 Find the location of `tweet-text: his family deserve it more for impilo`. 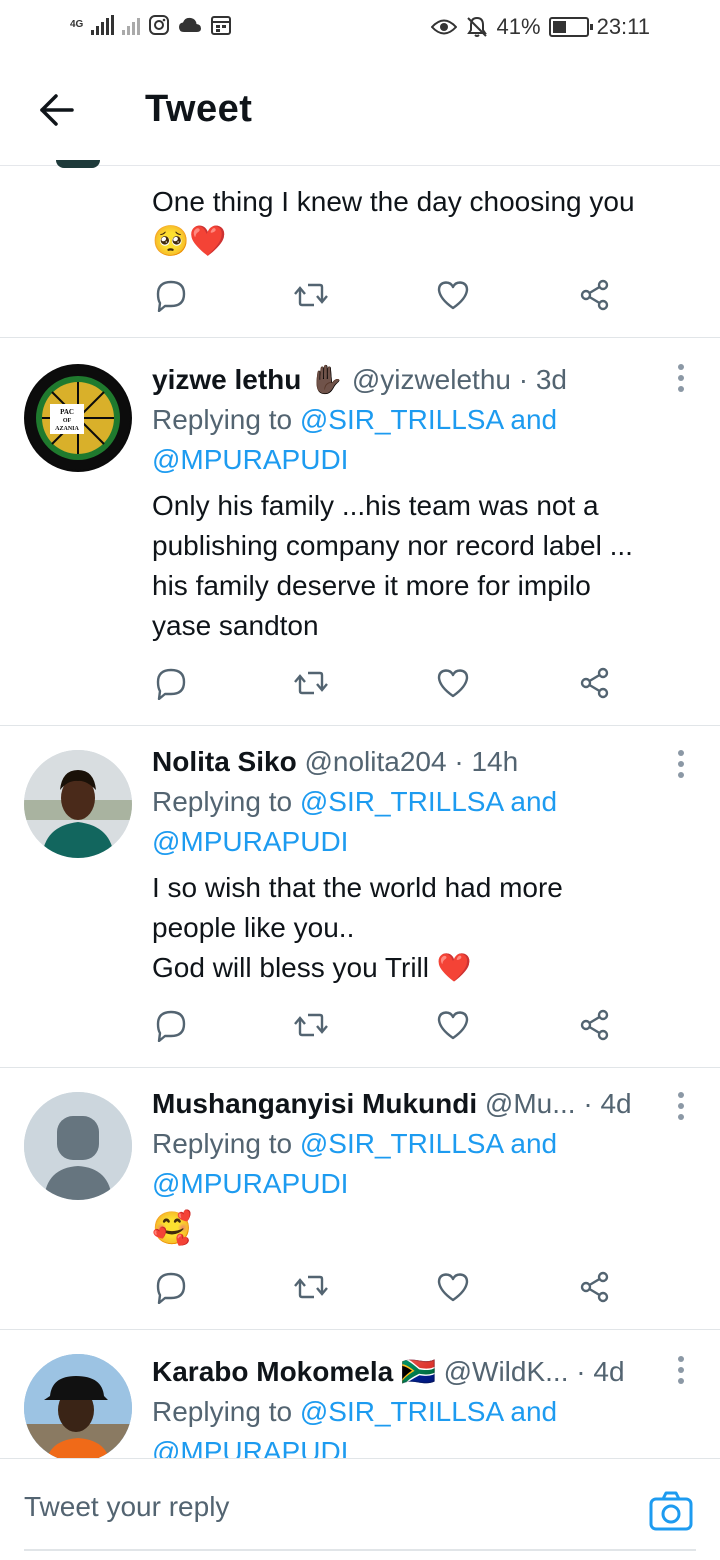

tweet-text: his family deserve it more for impilo is located at coordinates (371, 585).